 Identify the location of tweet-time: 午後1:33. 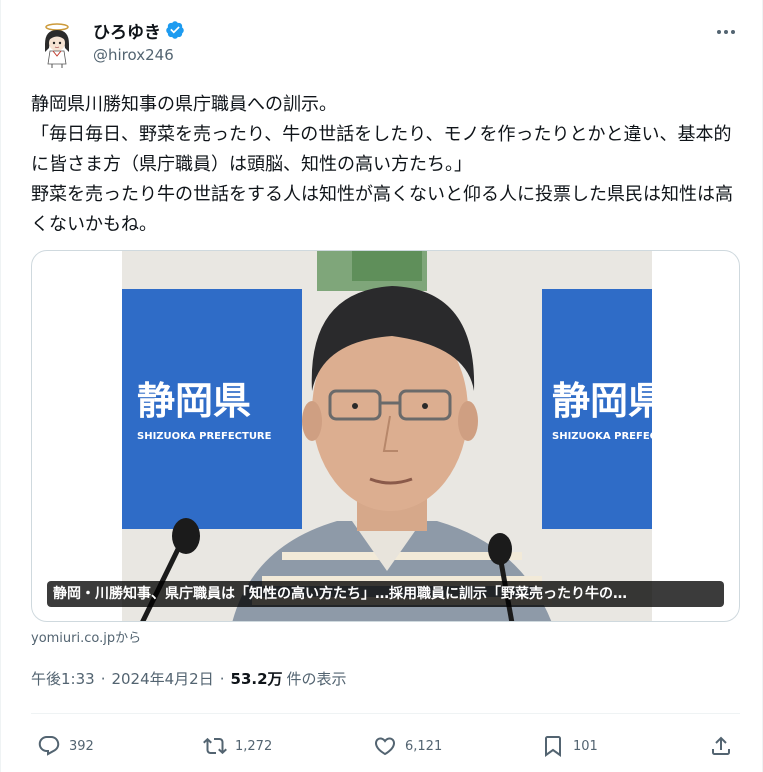
(63, 678).